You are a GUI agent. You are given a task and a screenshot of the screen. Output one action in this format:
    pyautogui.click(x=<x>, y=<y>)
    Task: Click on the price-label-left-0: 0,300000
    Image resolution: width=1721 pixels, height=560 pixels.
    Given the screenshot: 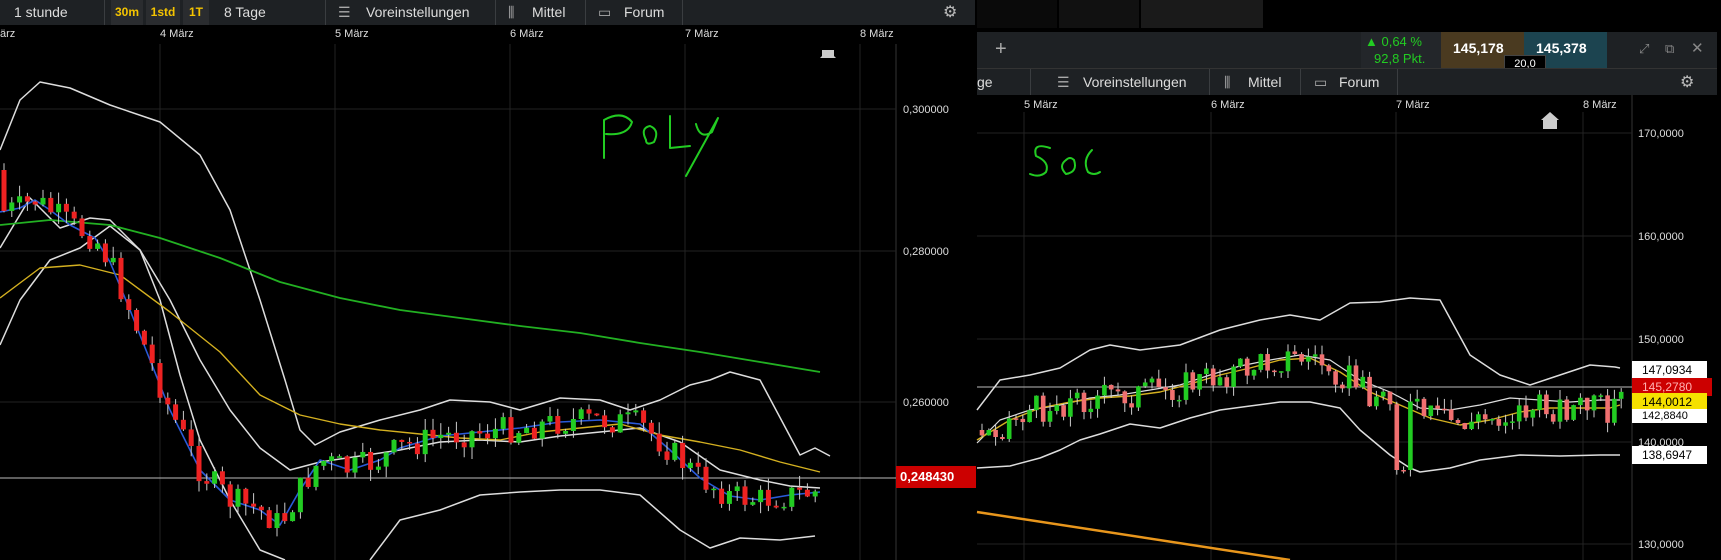 What is the action you would take?
    pyautogui.click(x=926, y=110)
    